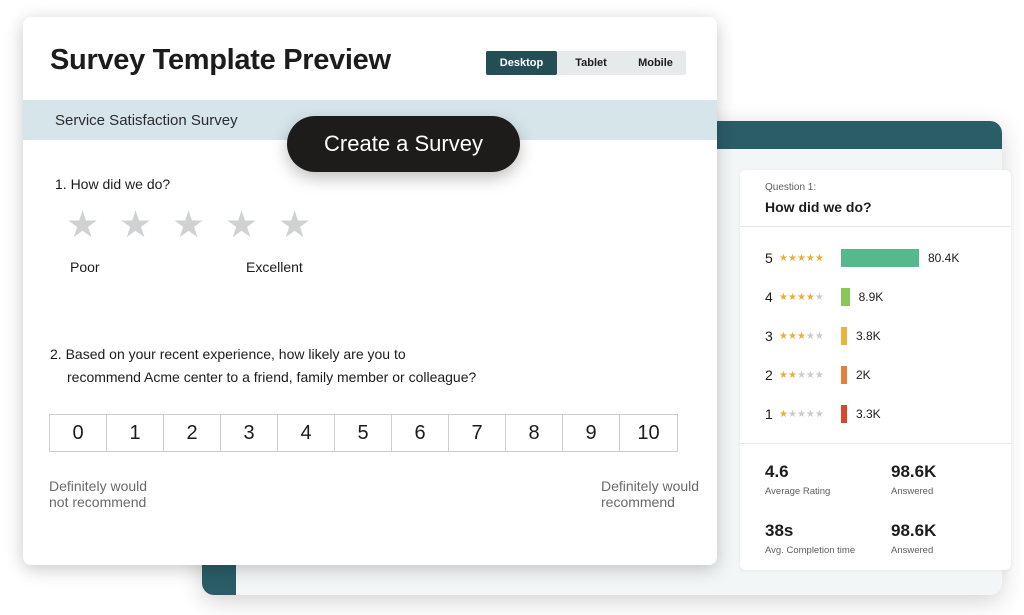  Describe the element at coordinates (98, 494) in the screenshot. I see `nps-low-label: Definitely would not recommend` at that location.